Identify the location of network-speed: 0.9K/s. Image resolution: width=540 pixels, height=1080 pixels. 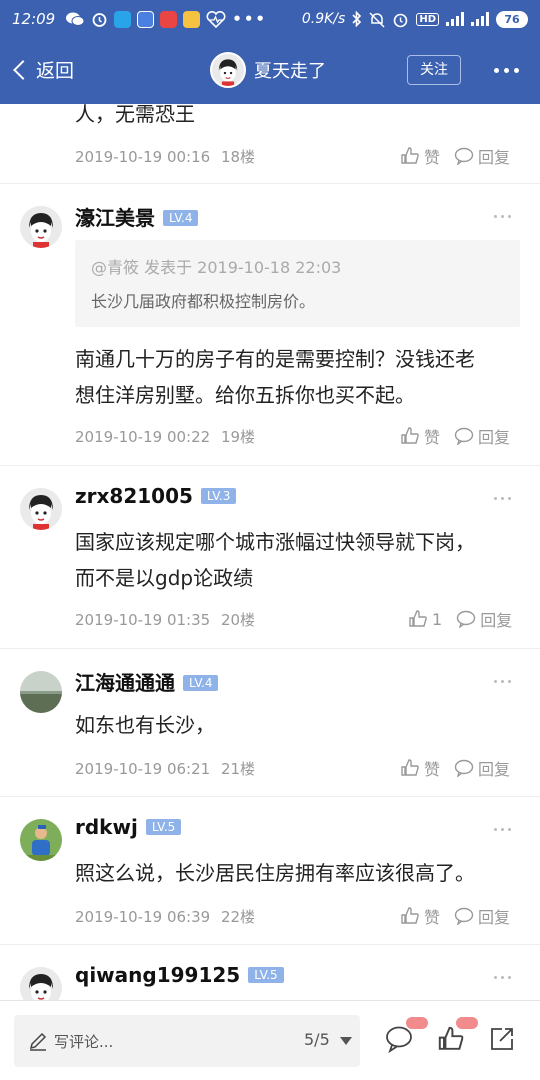
(323, 19).